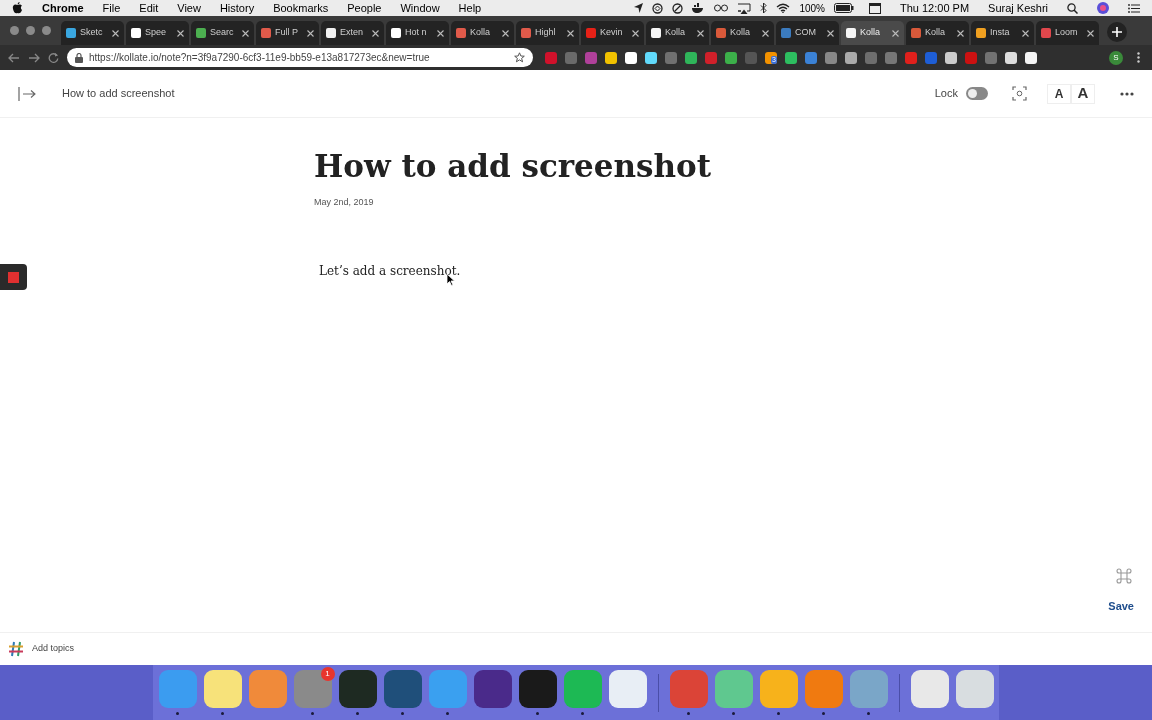 The image size is (1152, 720). I want to click on address-bar: https://kollate.io/note?n=3f9a7290-6cf3-11e9-bb59-e13a817273ec&new=true, so click(300, 57).